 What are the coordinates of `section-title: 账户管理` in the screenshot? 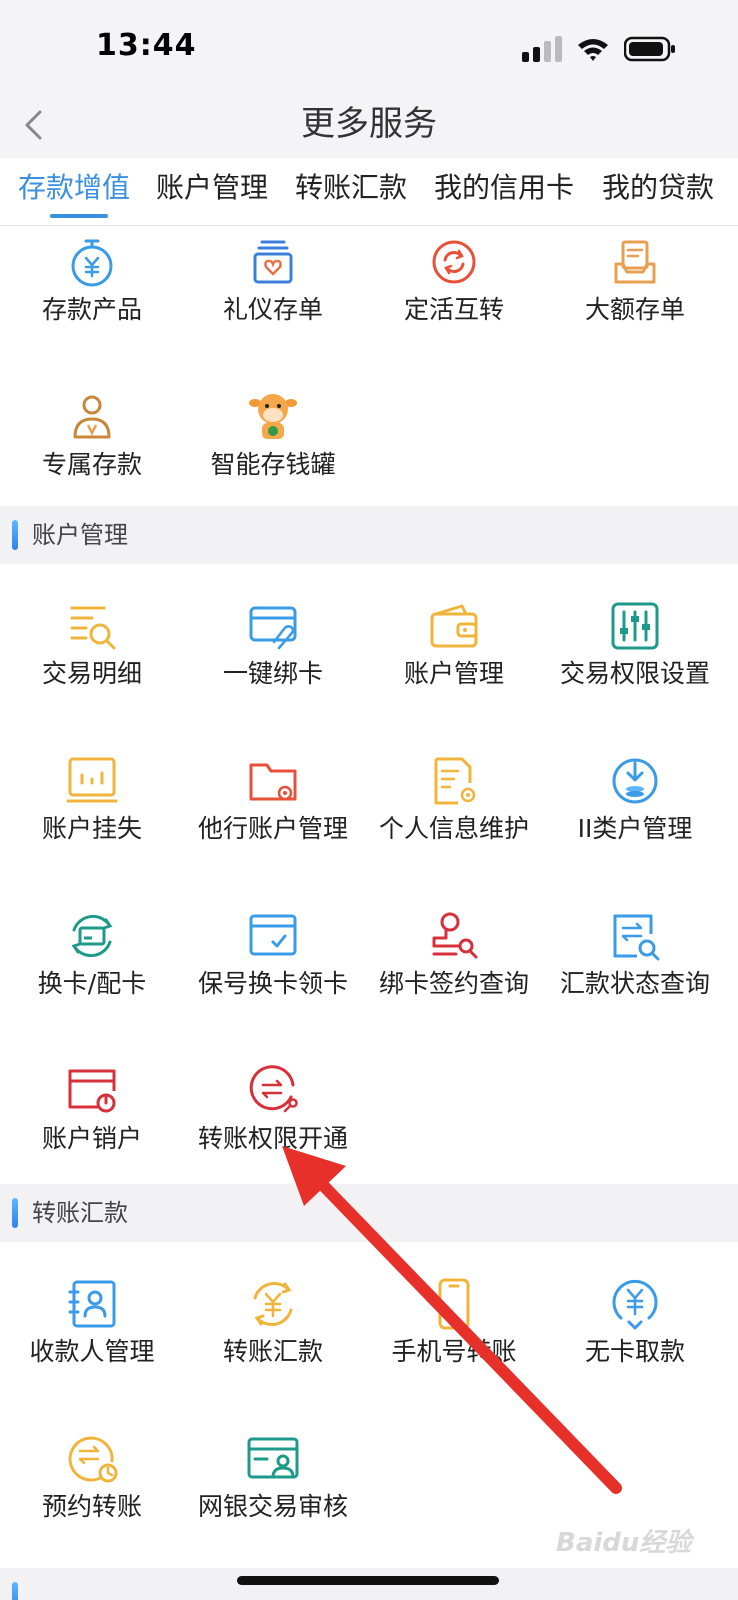 It's located at (80, 535).